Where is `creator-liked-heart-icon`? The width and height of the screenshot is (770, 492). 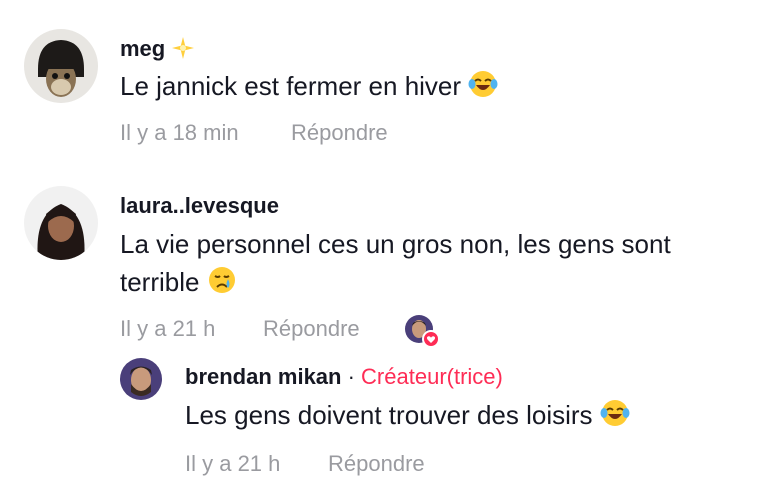
creator-liked-heart-icon is located at coordinates (422, 331).